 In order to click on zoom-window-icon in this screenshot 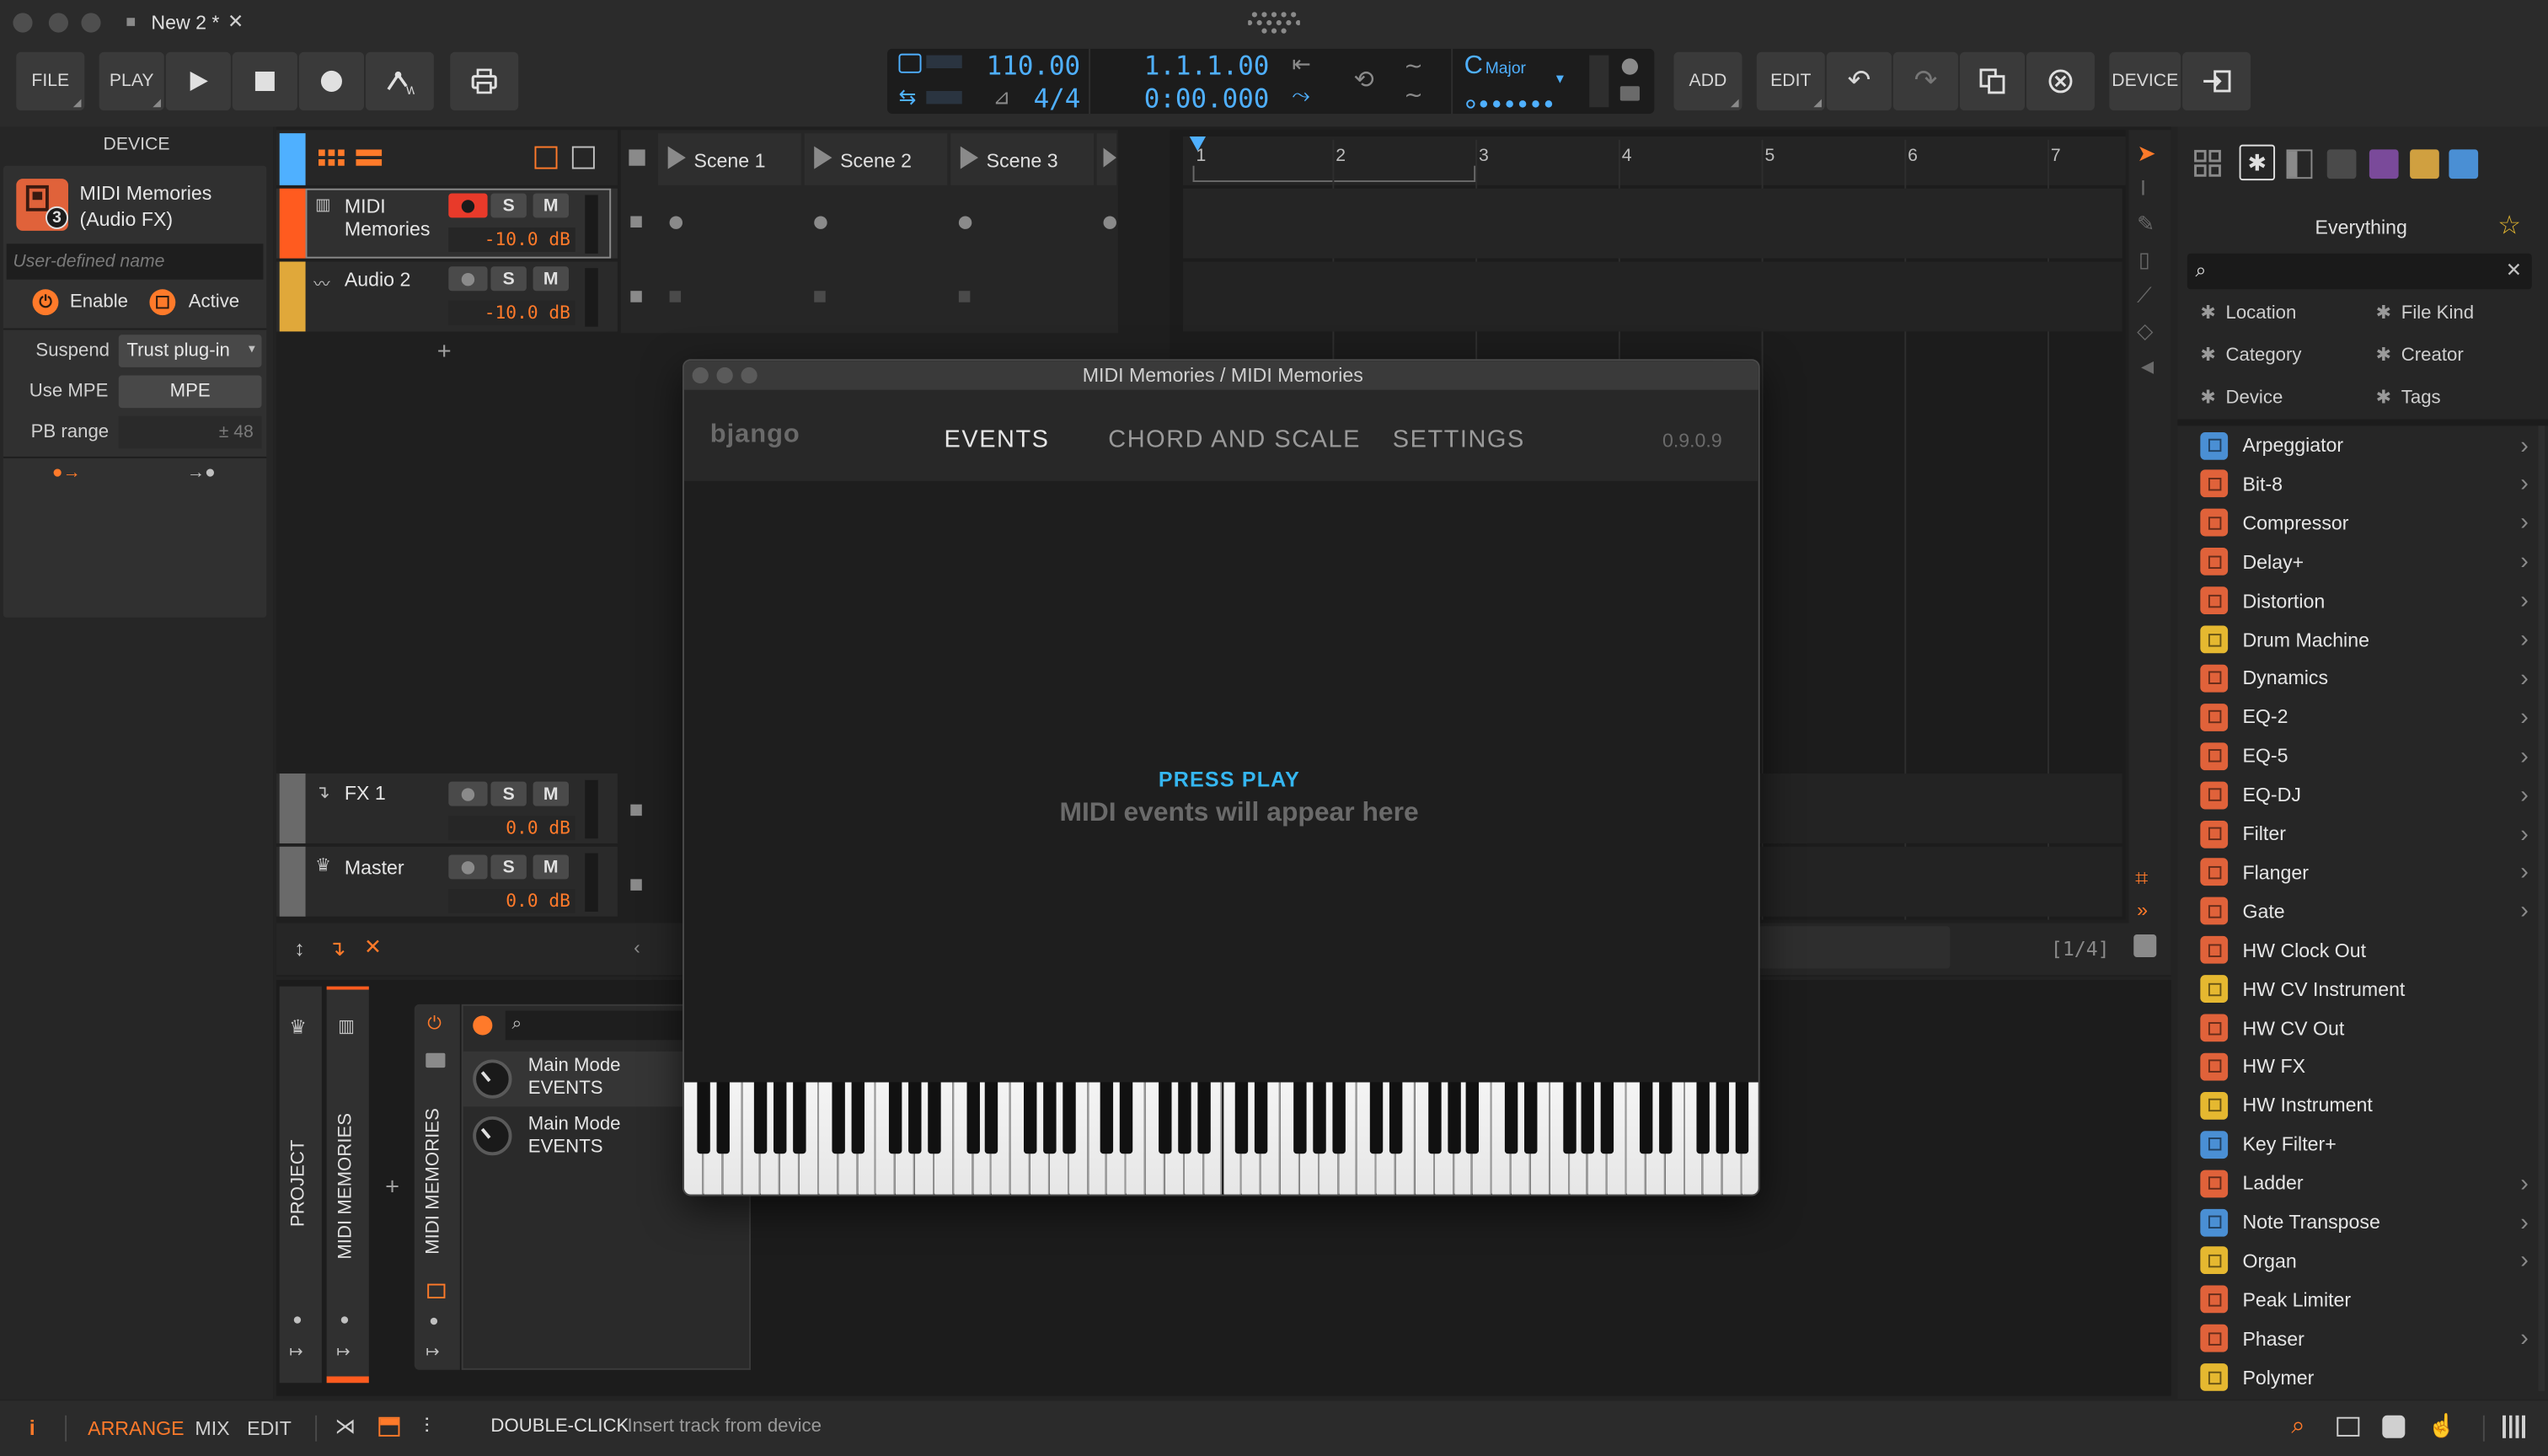, I will do `click(91, 23)`.